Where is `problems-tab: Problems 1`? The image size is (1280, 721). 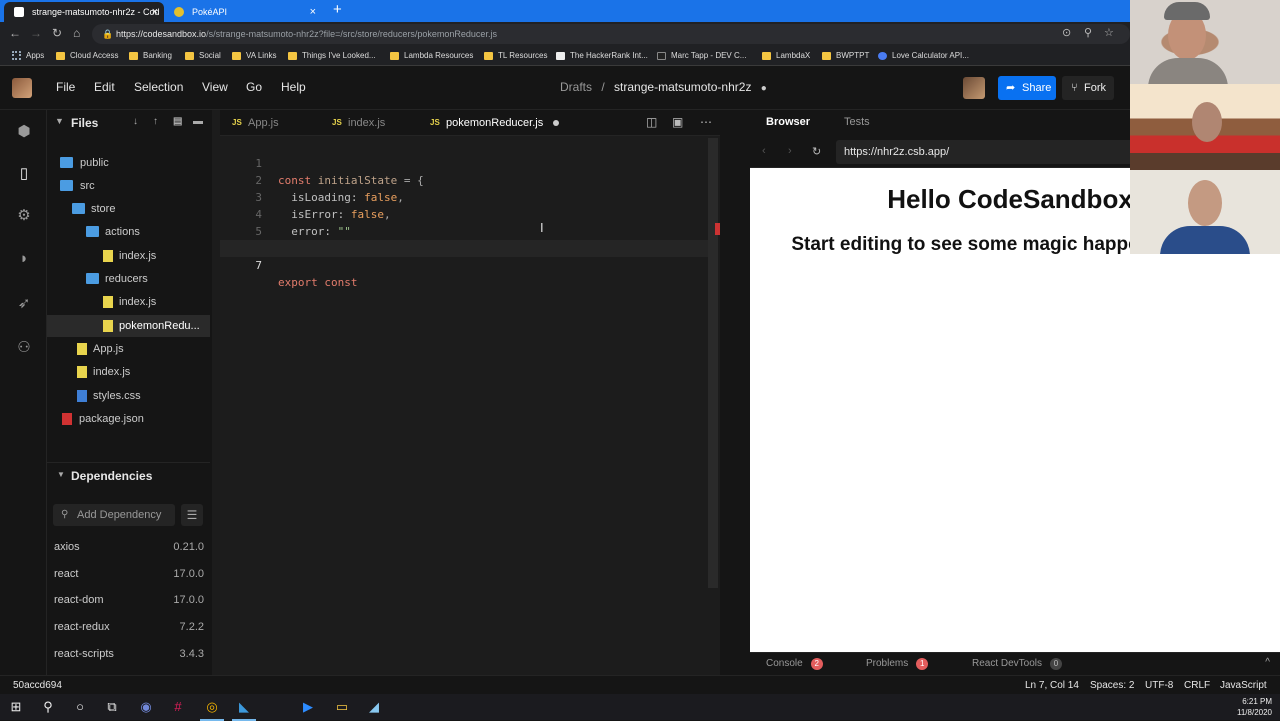 problems-tab: Problems 1 is located at coordinates (897, 664).